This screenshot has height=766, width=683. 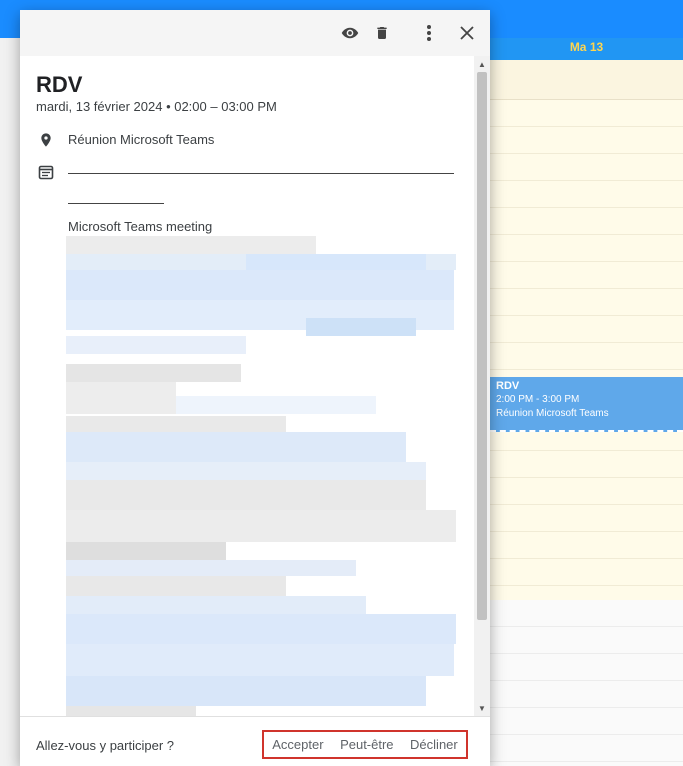 I want to click on event-title: RDV, so click(x=59, y=84).